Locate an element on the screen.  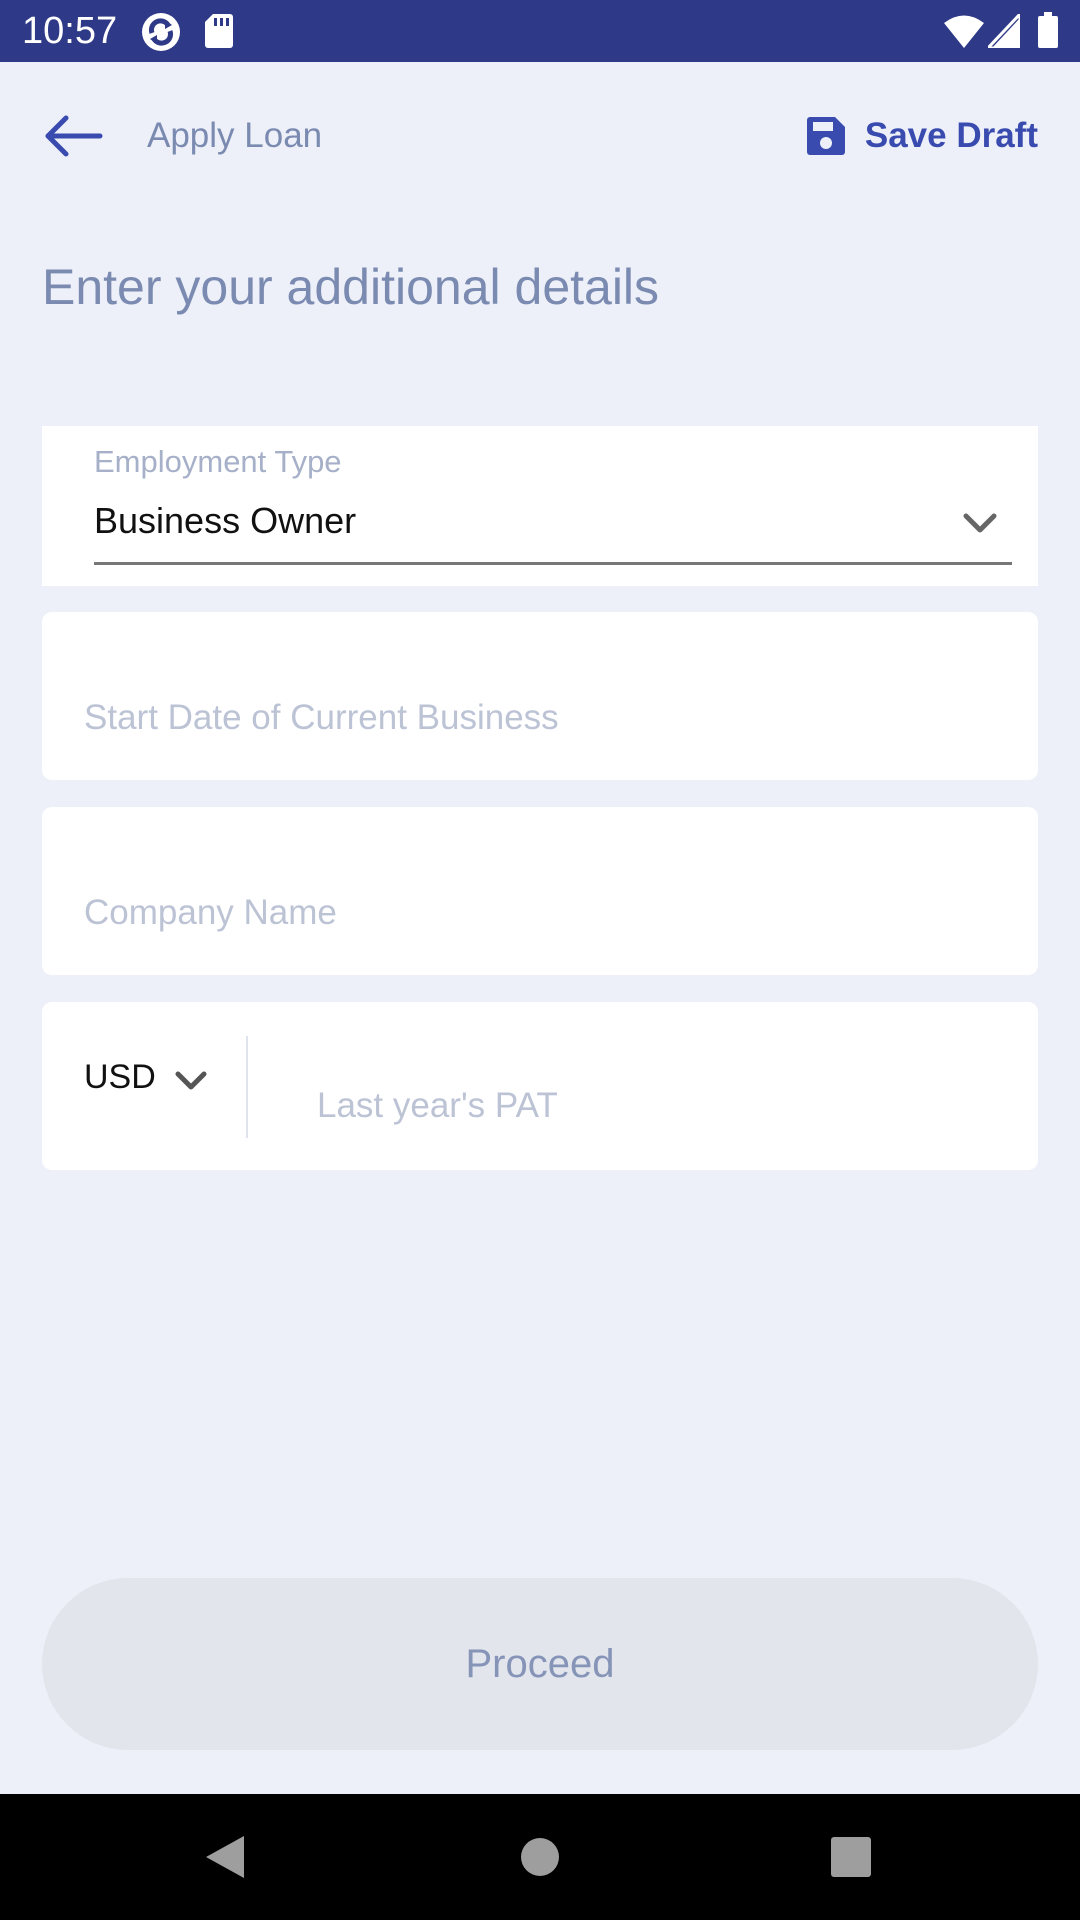
header-title: Apply Loan is located at coordinates (235, 135).